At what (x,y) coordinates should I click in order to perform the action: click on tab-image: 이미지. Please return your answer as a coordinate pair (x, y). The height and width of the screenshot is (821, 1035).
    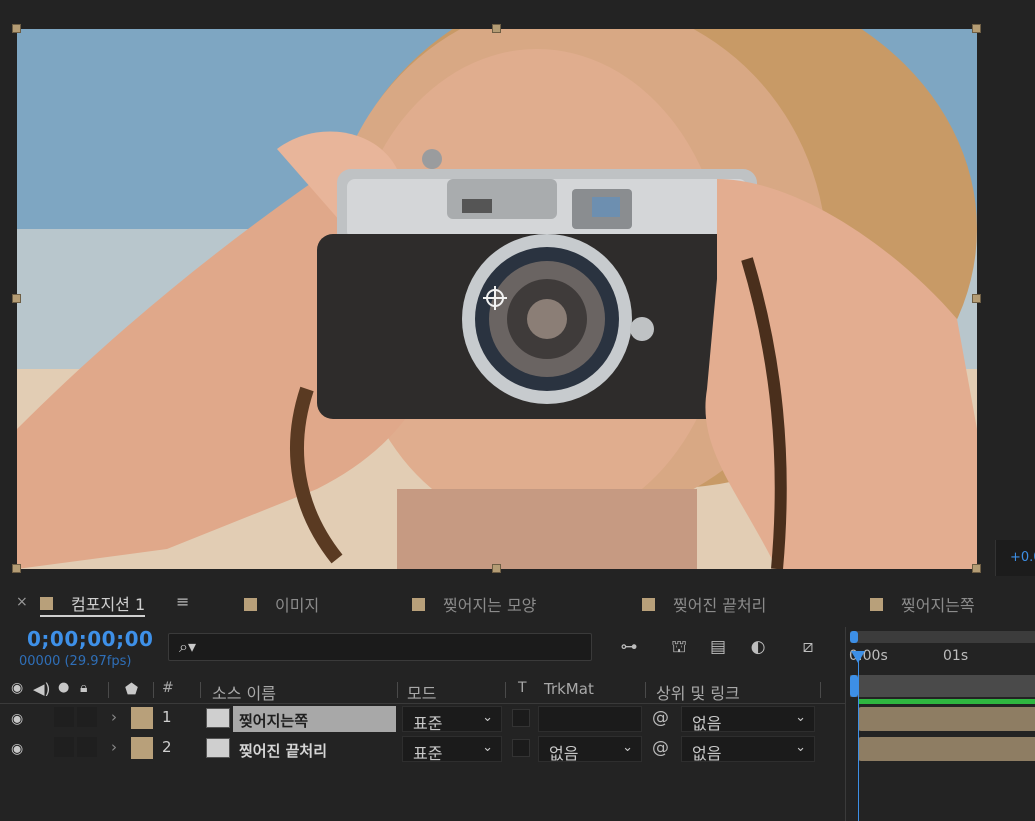
    Looking at the image, I should click on (281, 604).